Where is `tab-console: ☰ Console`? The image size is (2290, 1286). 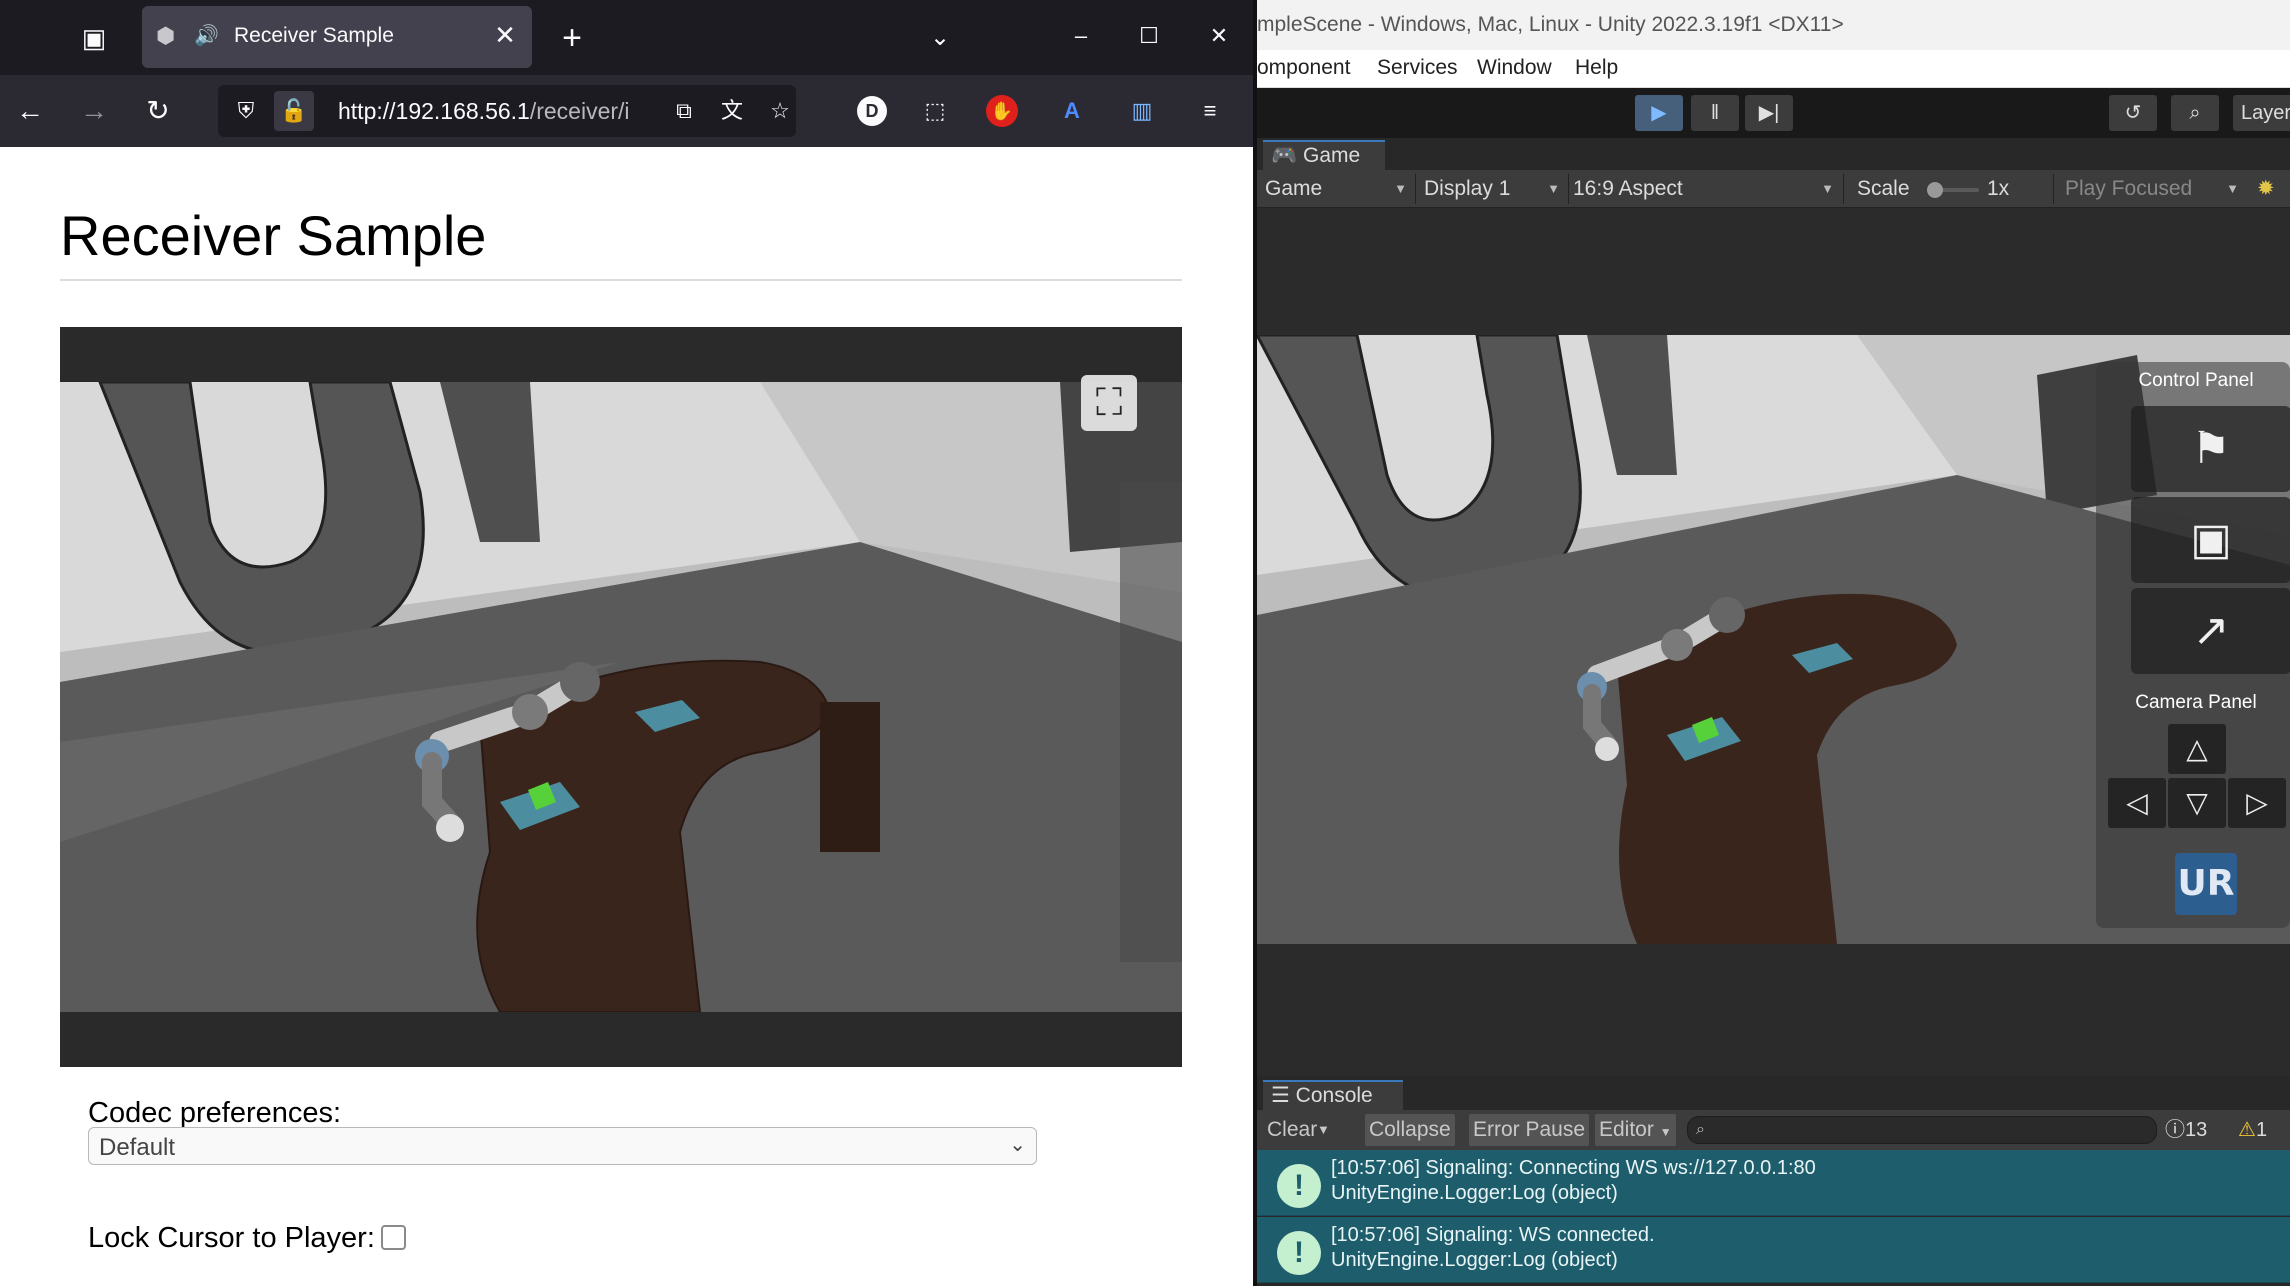
tab-console: ☰ Console is located at coordinates (1333, 1095).